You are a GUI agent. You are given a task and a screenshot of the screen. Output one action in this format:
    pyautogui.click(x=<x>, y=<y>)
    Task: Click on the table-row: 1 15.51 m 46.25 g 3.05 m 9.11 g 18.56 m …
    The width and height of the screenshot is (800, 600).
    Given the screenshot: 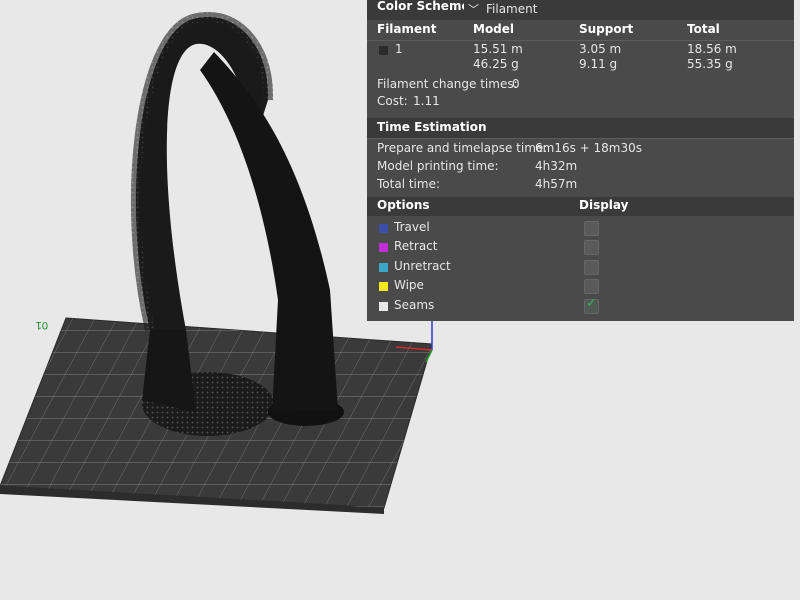 What is the action you would take?
    pyautogui.click(x=580, y=58)
    